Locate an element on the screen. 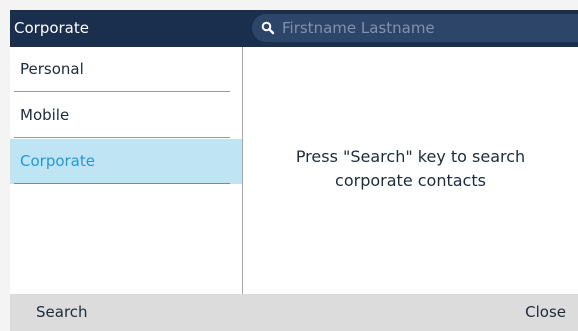  message-line-2: corporate contacts is located at coordinates (410, 180).